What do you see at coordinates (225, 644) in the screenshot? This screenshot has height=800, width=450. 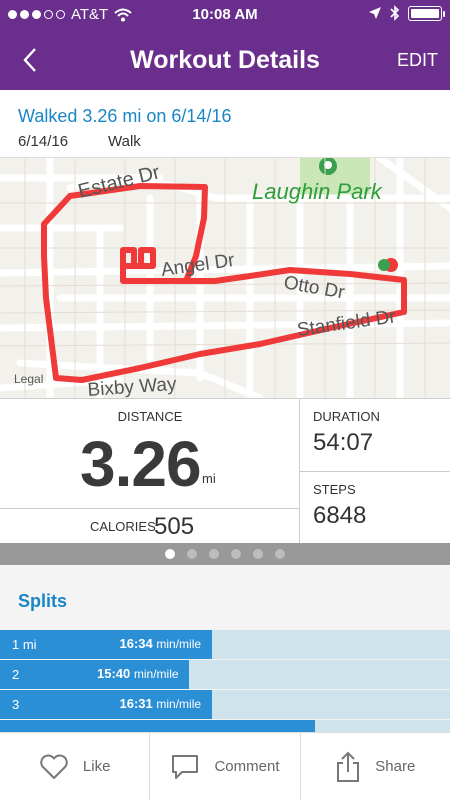 I see `split-row: 1 mi 16:34 min/mile` at bounding box center [225, 644].